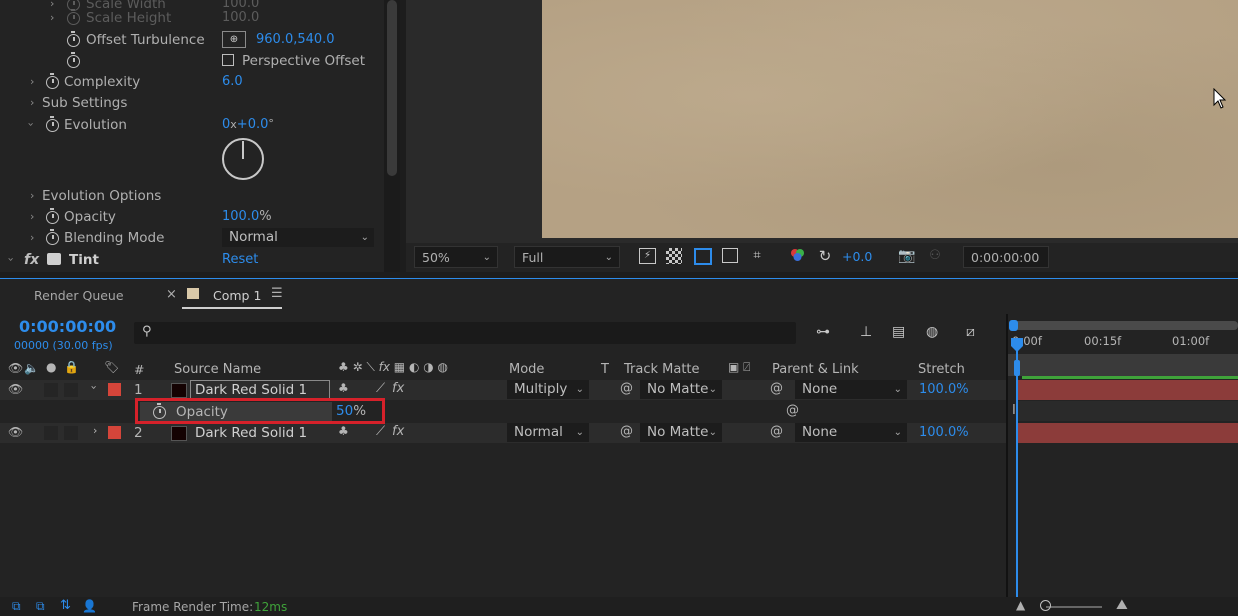 Image resolution: width=1238 pixels, height=616 pixels. Describe the element at coordinates (792, 410) in the screenshot. I see `expression-pickwhip-icon: @` at that location.